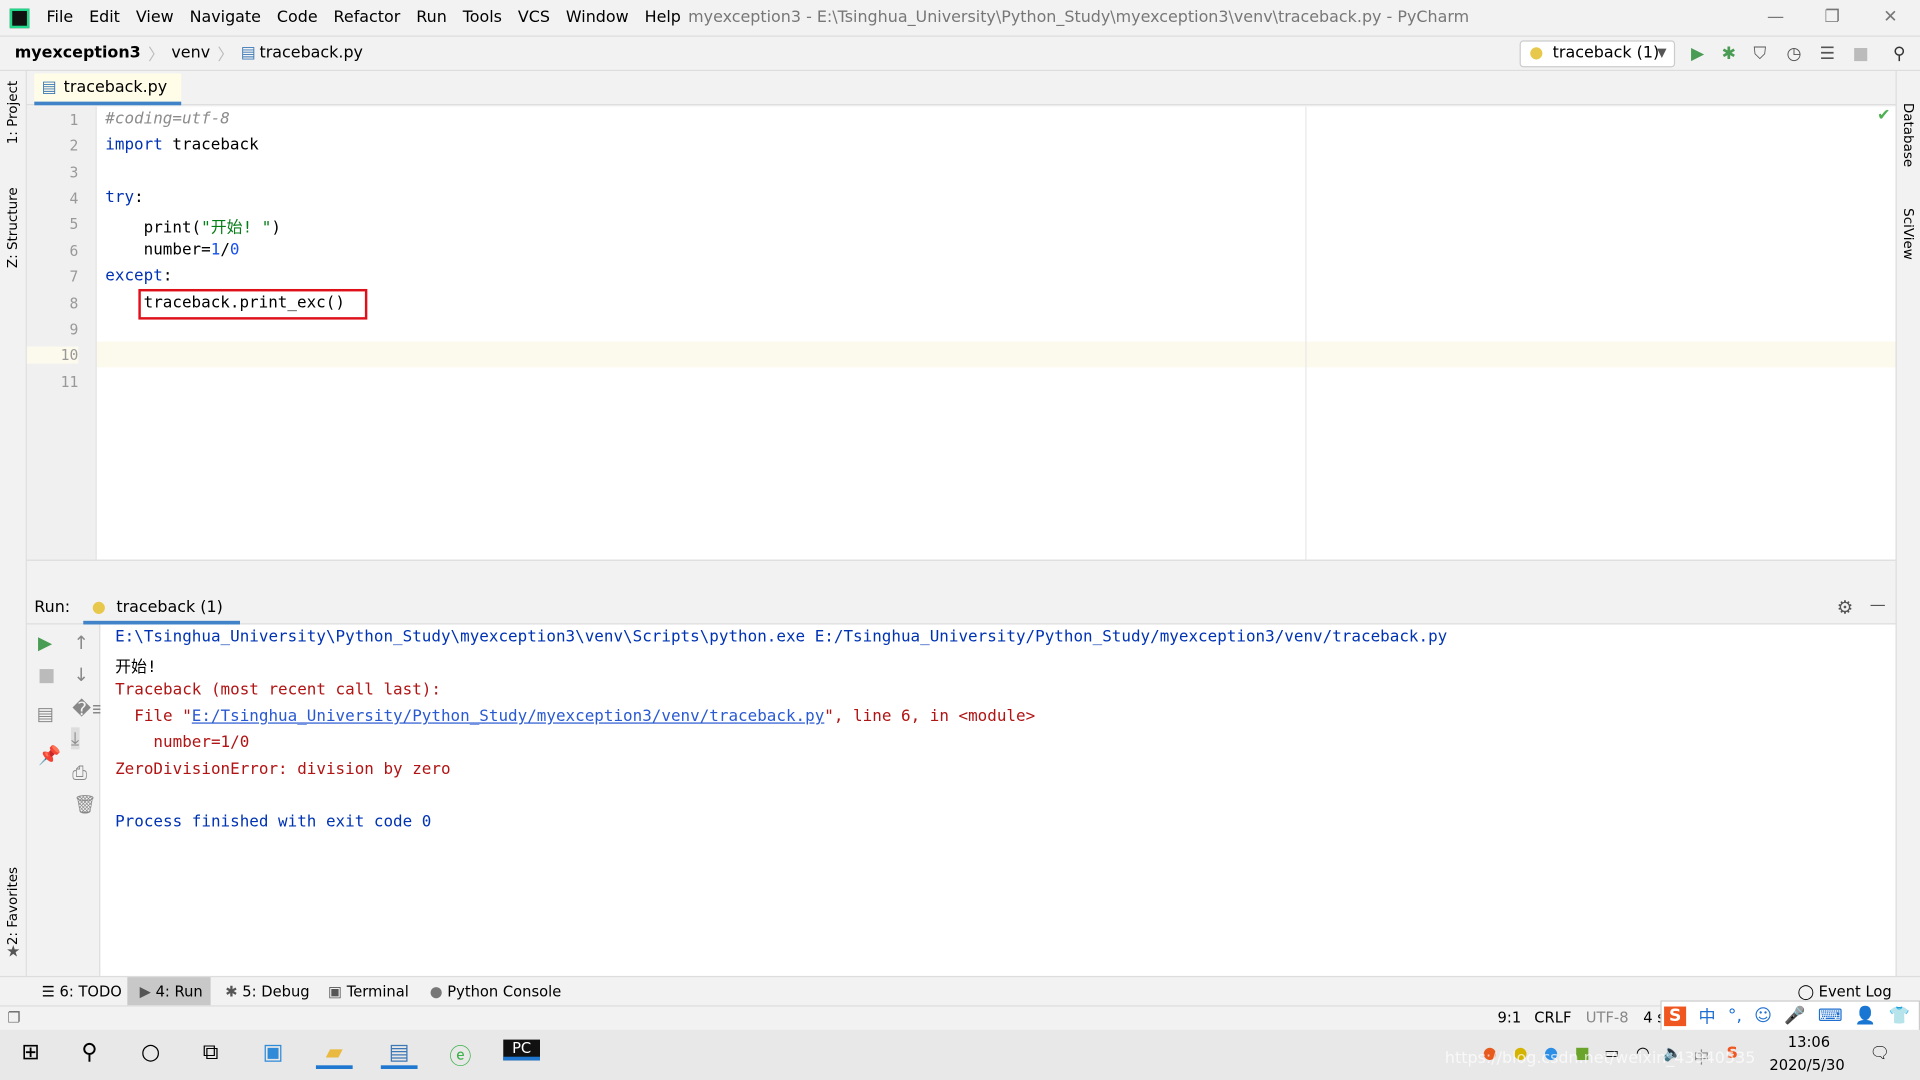 The image size is (1920, 1080). What do you see at coordinates (534, 18) in the screenshot?
I see `menu-vcs: VCS` at bounding box center [534, 18].